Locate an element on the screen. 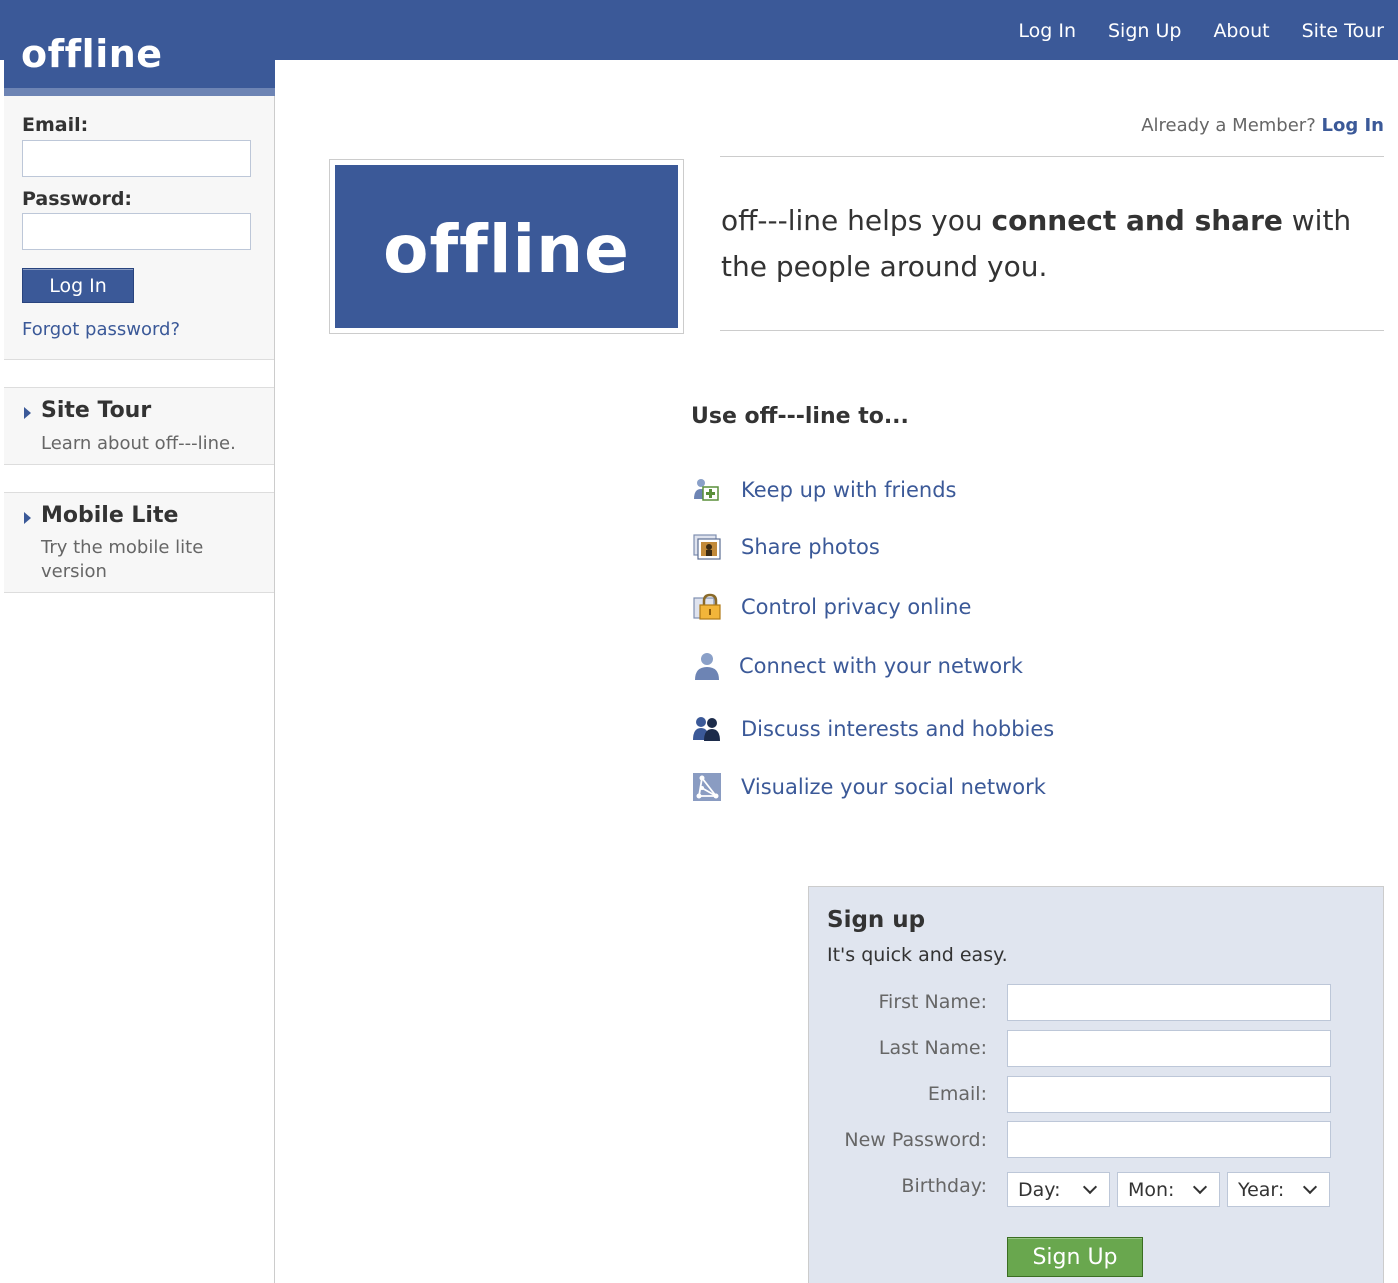 The image size is (1398, 1283). first-name-label: First Name: is located at coordinates (932, 1002).